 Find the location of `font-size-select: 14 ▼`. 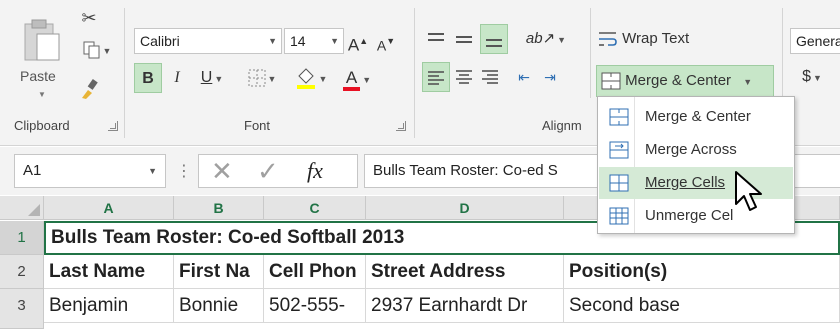

font-size-select: 14 ▼ is located at coordinates (314, 41).